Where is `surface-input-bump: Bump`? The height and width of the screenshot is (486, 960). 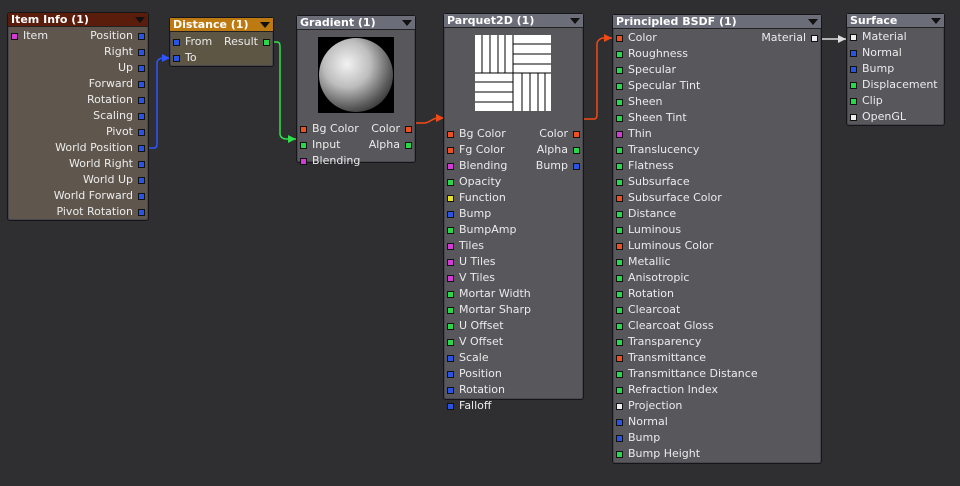
surface-input-bump: Bump is located at coordinates (895, 69).